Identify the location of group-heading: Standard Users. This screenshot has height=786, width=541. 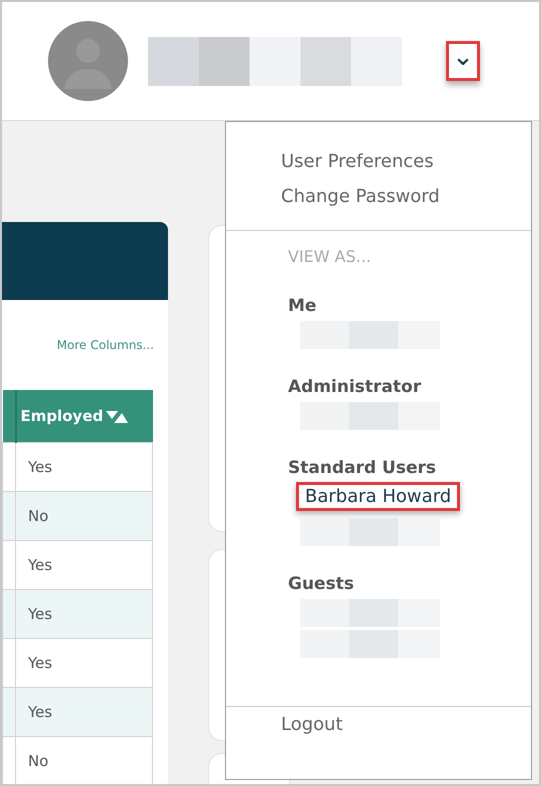
(362, 468).